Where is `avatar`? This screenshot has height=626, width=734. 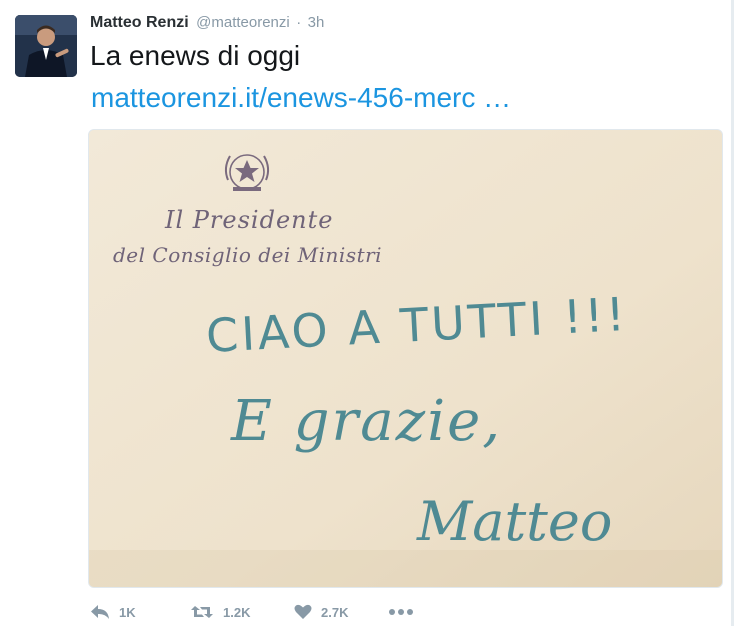 avatar is located at coordinates (46, 46).